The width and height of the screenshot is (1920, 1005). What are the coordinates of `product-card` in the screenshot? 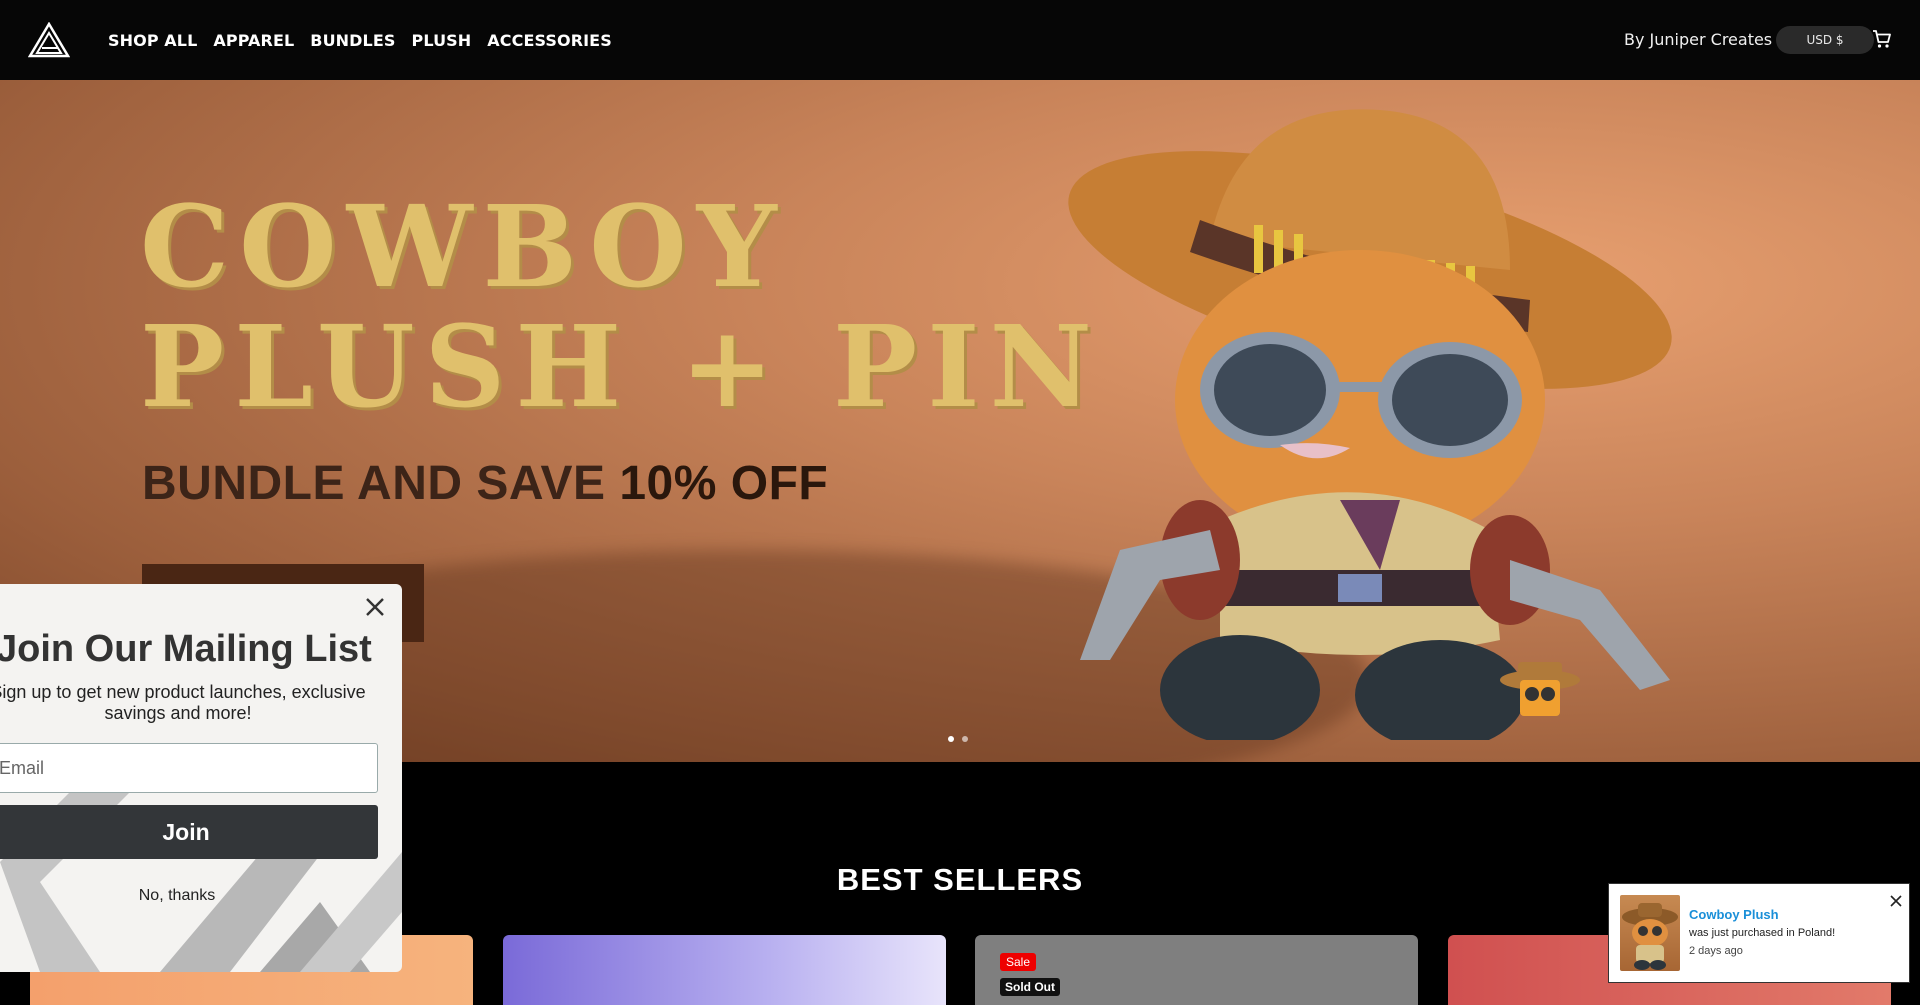 It's located at (724, 970).